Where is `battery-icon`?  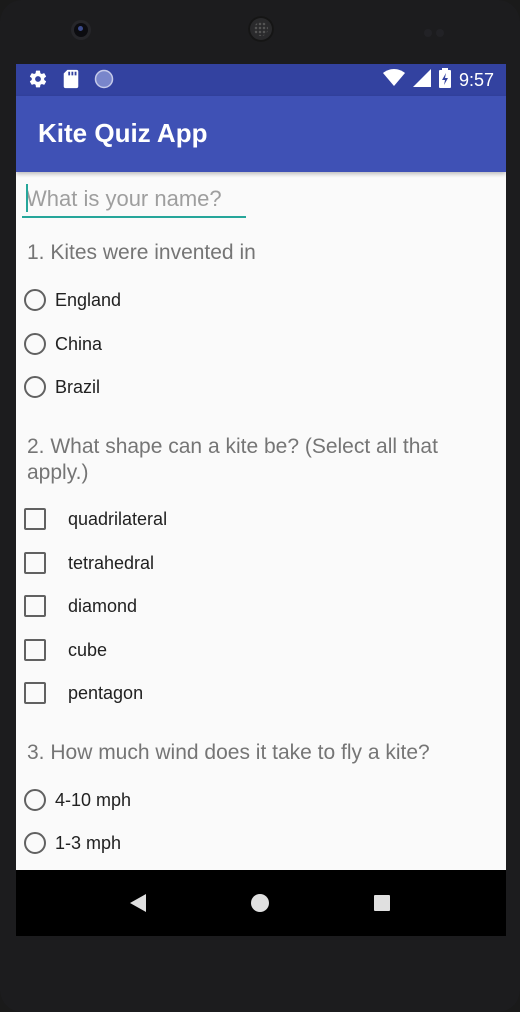 battery-icon is located at coordinates (444, 80).